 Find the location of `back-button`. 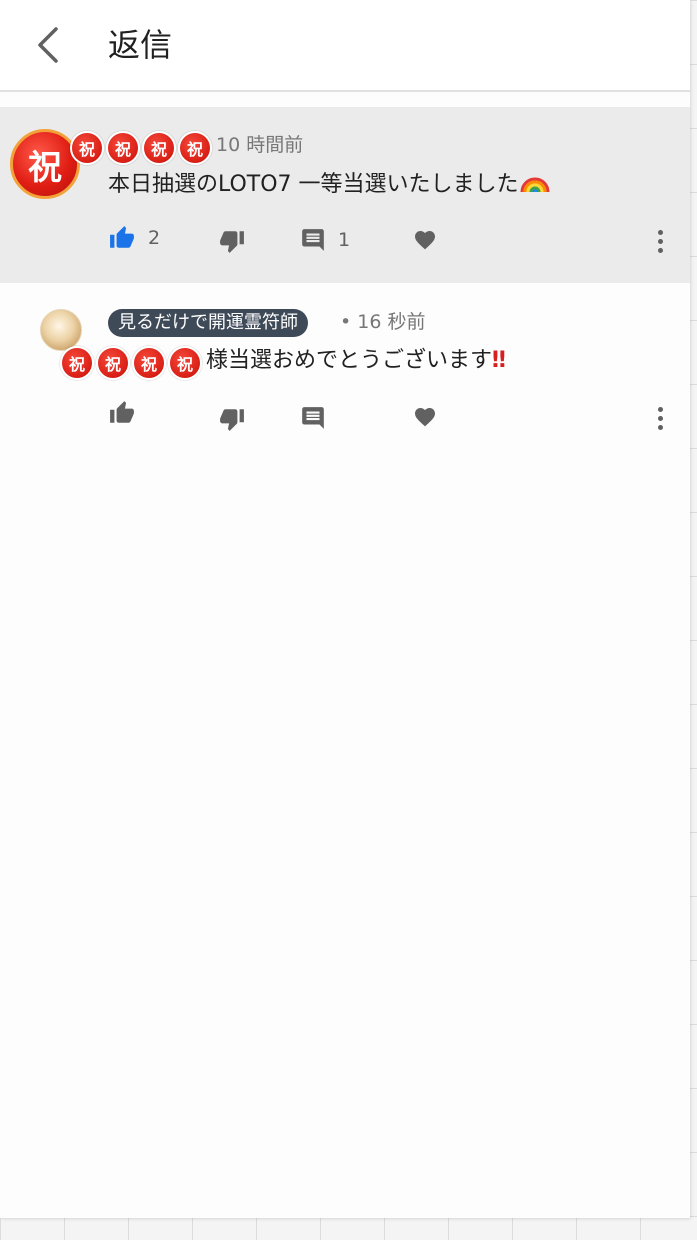

back-button is located at coordinates (47, 45).